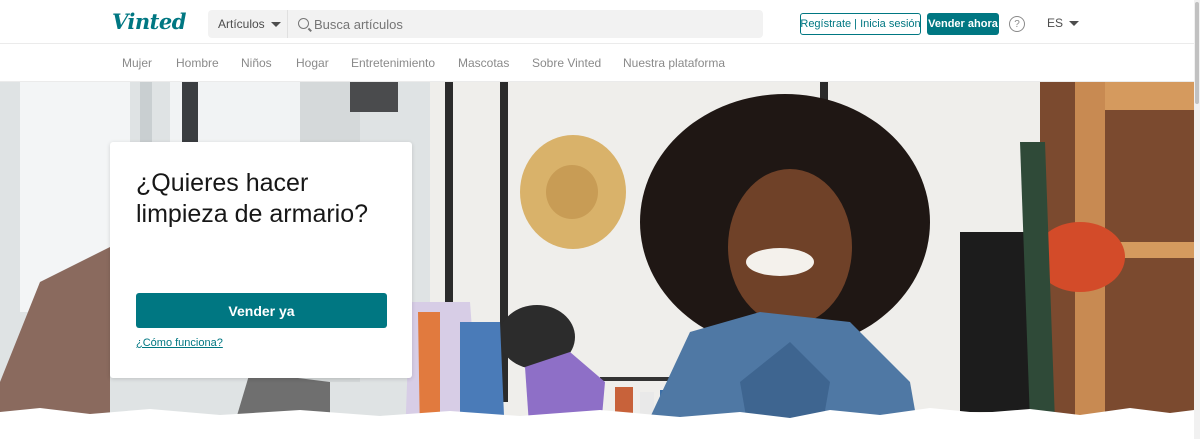 This screenshot has height=439, width=1200. Describe the element at coordinates (149, 21) in the screenshot. I see `vinted-logo: Vinted` at that location.